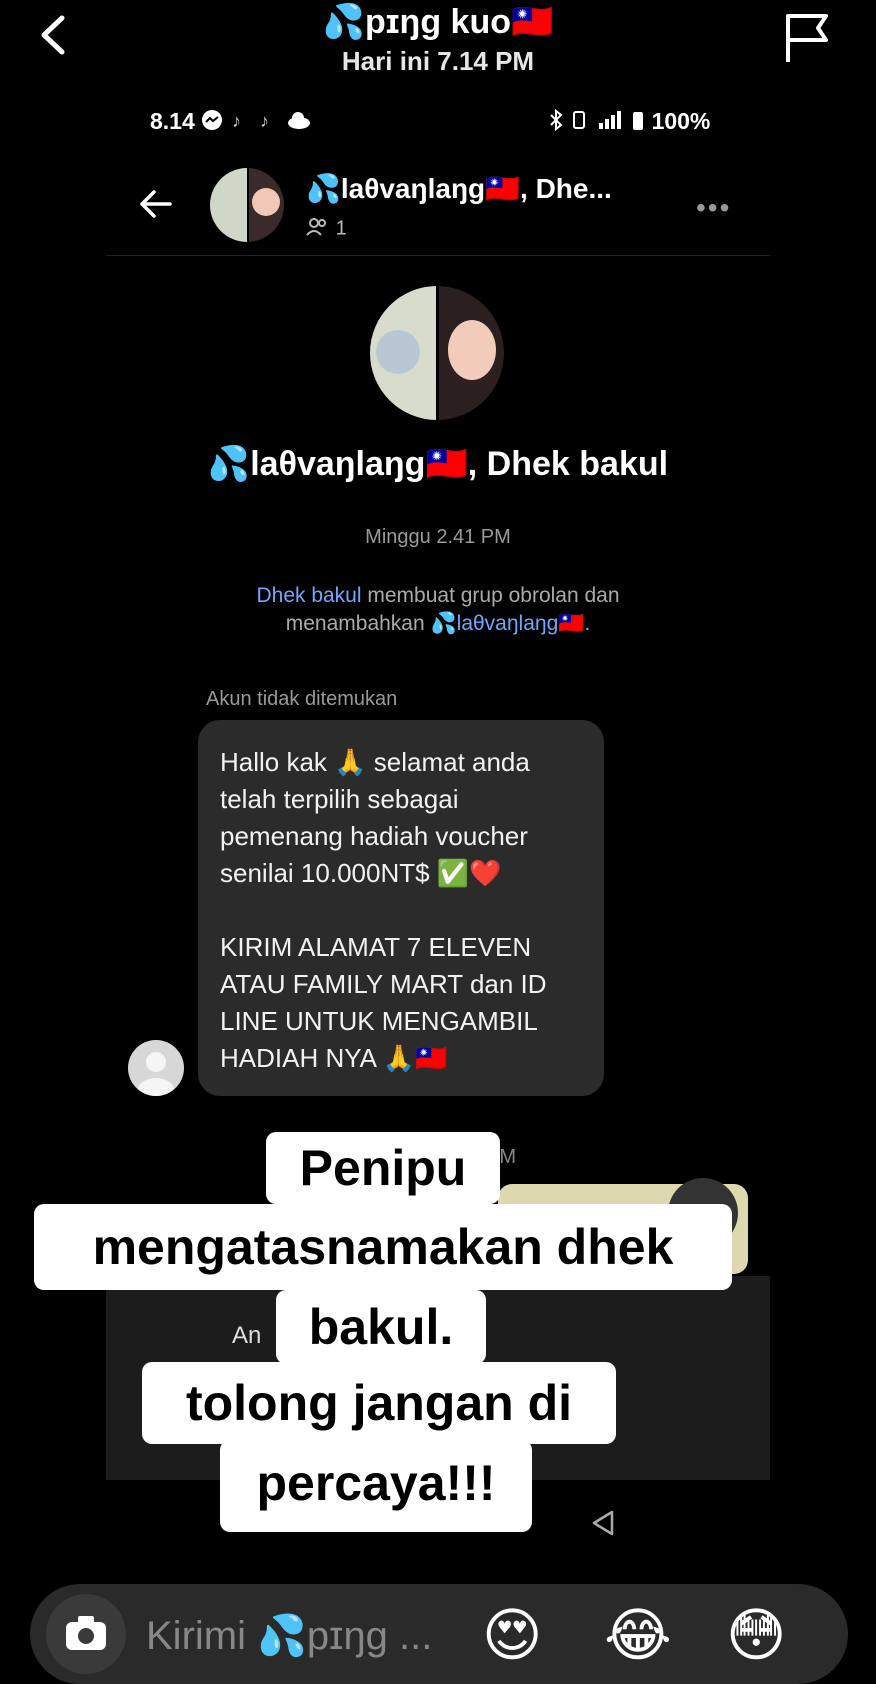 This screenshot has width=876, height=1684. Describe the element at coordinates (438, 61) in the screenshot. I see `chat-subtitle-time: Hari ini 7.14 PM` at that location.